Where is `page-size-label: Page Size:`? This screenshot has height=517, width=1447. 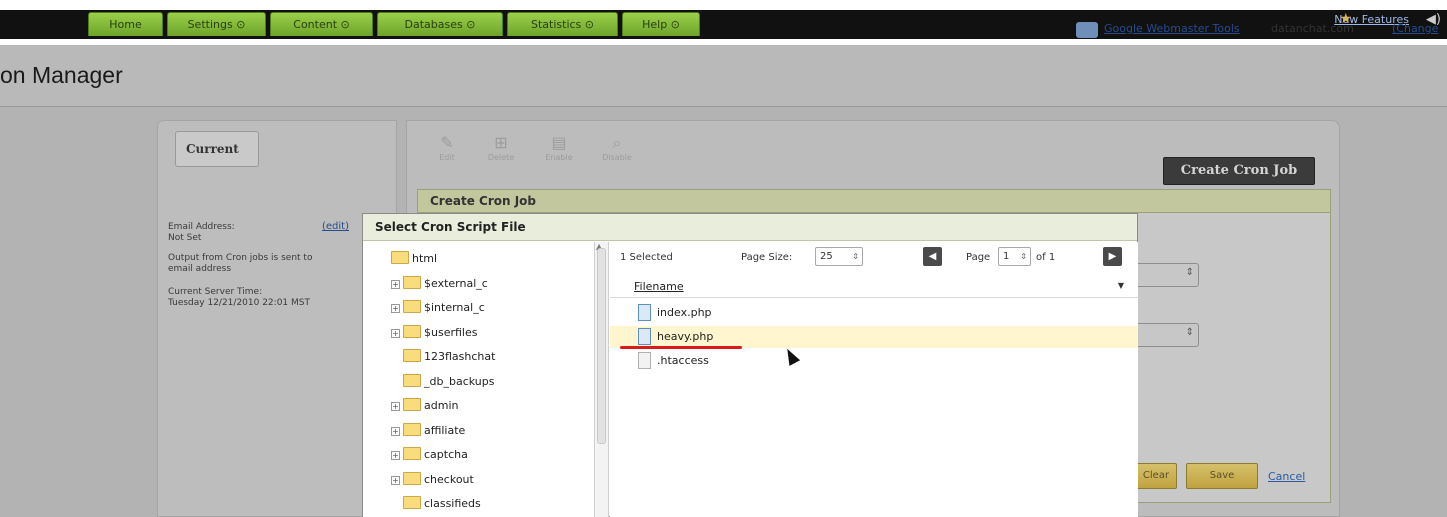
page-size-label: Page Size: is located at coordinates (767, 257).